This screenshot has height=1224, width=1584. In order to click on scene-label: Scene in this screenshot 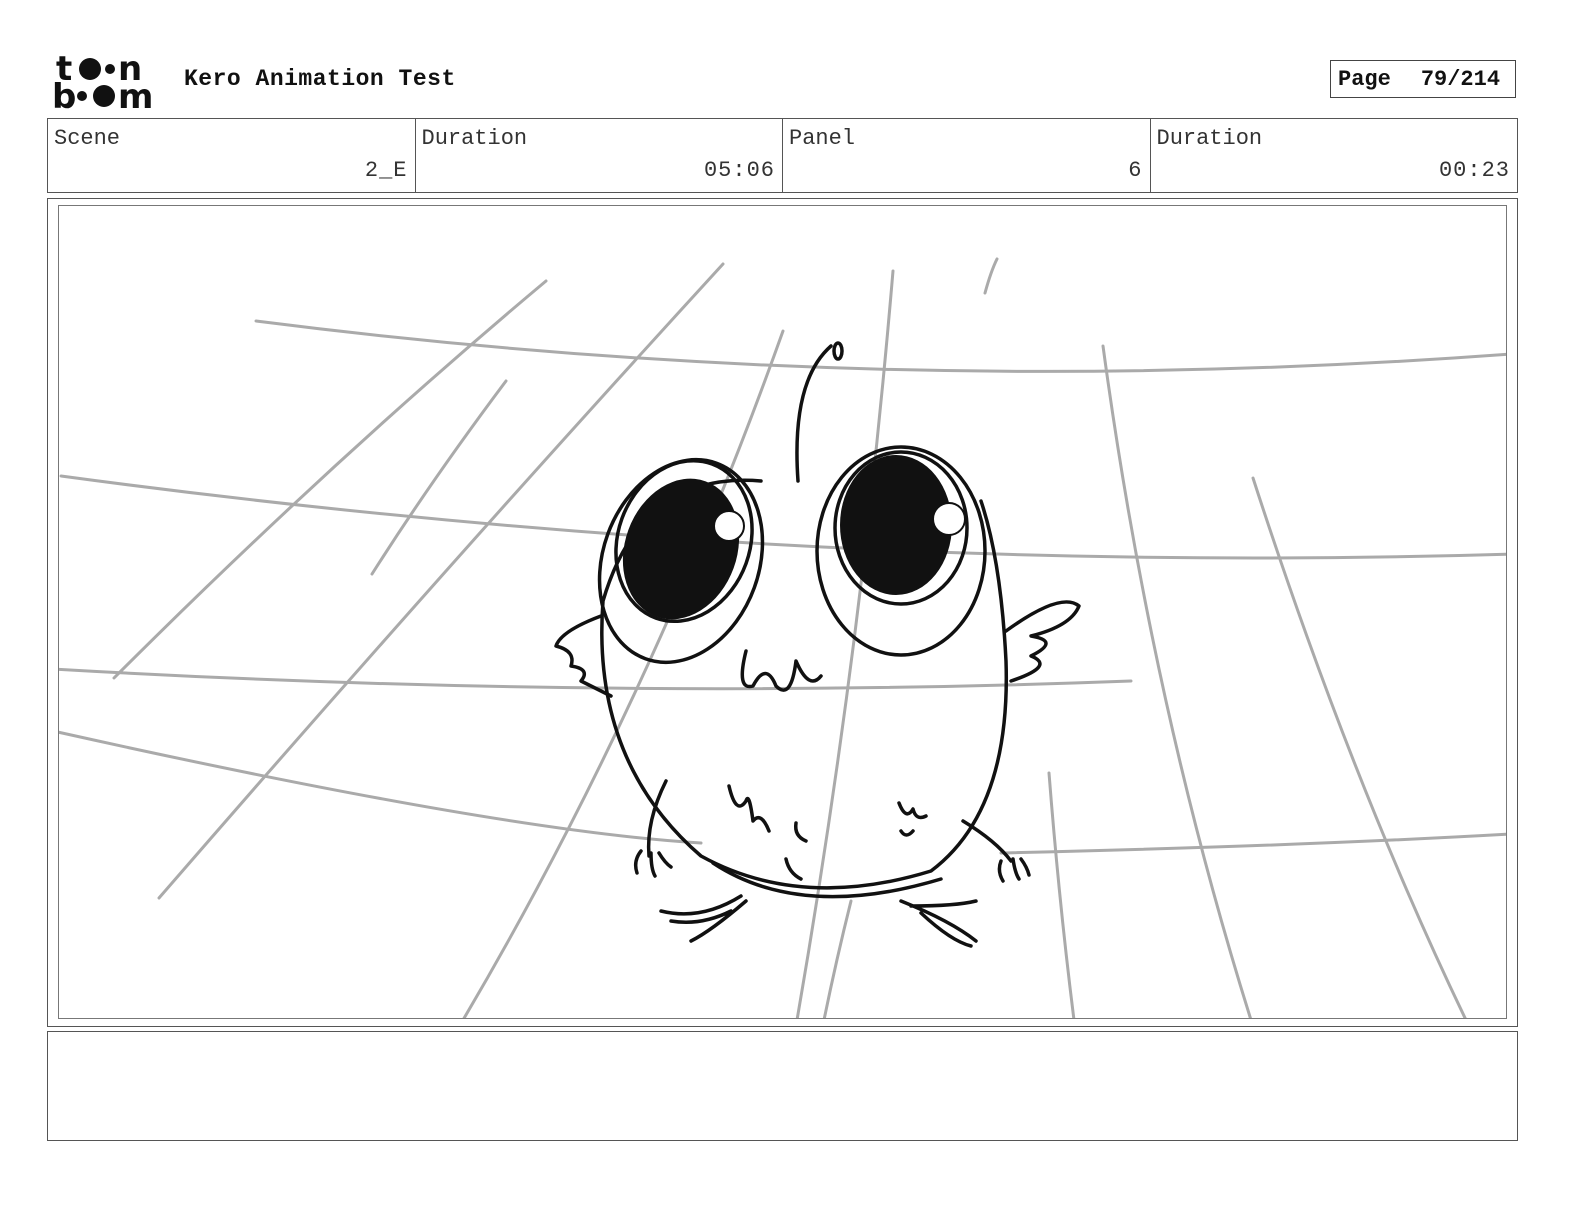, I will do `click(87, 138)`.